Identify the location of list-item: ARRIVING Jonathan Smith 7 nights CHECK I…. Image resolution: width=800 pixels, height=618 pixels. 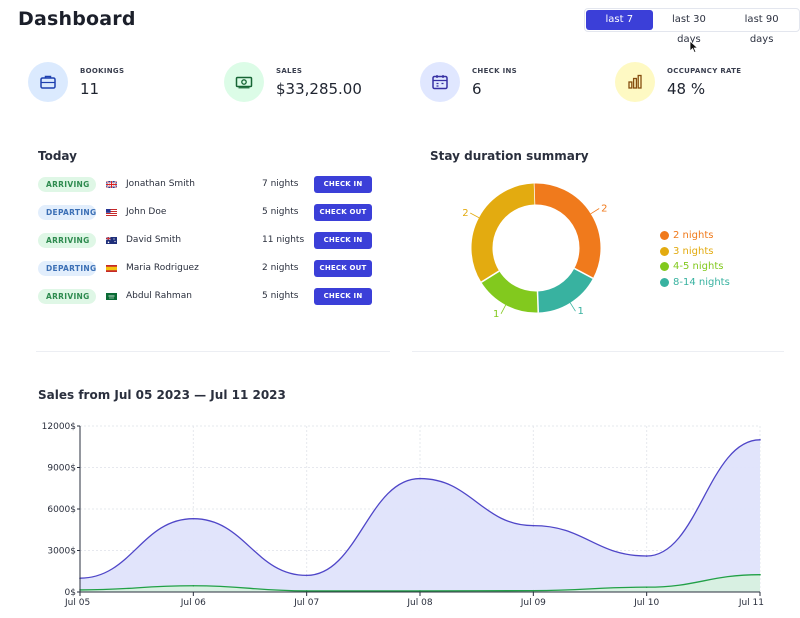
(208, 184).